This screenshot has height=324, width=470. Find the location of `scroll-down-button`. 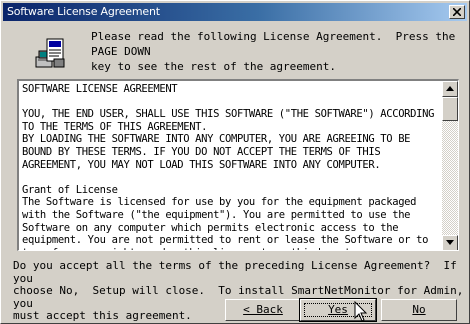

scroll-down-button is located at coordinates (450, 242).